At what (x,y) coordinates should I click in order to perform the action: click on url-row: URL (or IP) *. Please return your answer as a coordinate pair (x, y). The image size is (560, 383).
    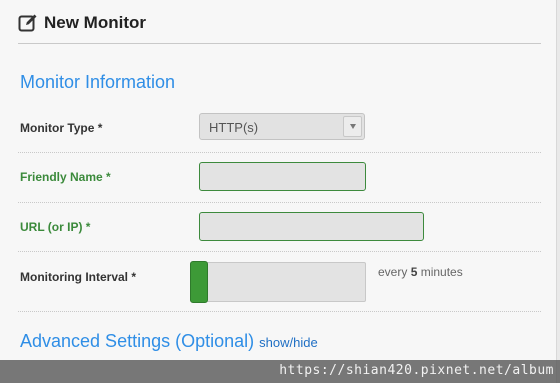
    Looking at the image, I should click on (279, 227).